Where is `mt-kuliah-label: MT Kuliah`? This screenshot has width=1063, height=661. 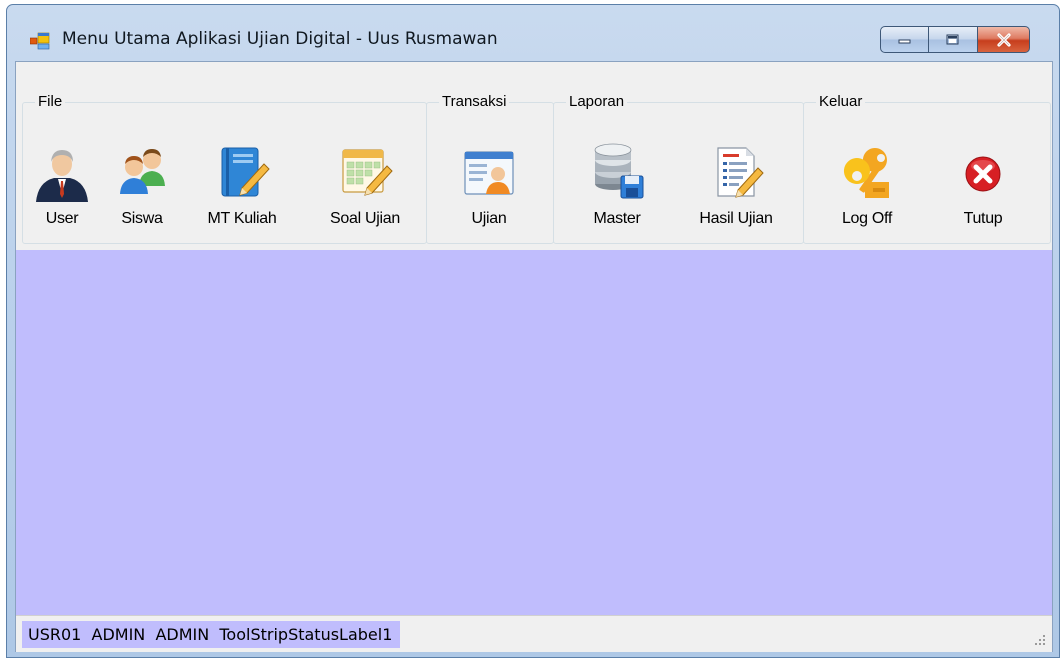
mt-kuliah-label: MT Kuliah is located at coordinates (242, 218).